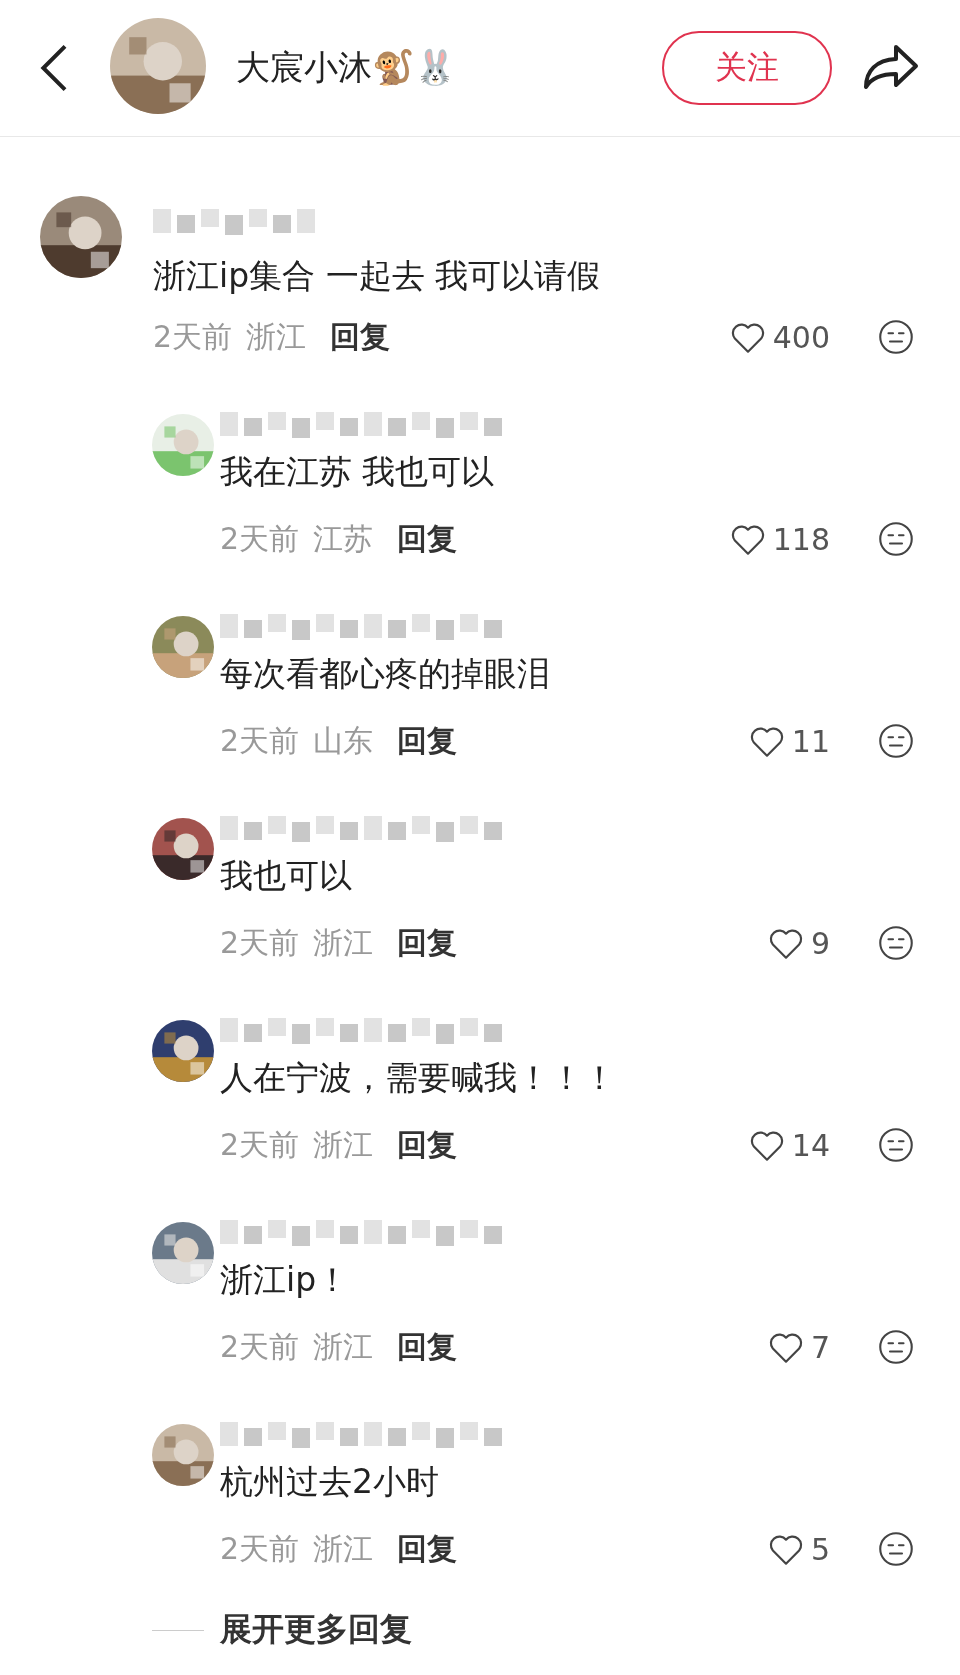 This screenshot has height=1675, width=960. What do you see at coordinates (285, 1280) in the screenshot?
I see `comment-text: 浙江ip！` at bounding box center [285, 1280].